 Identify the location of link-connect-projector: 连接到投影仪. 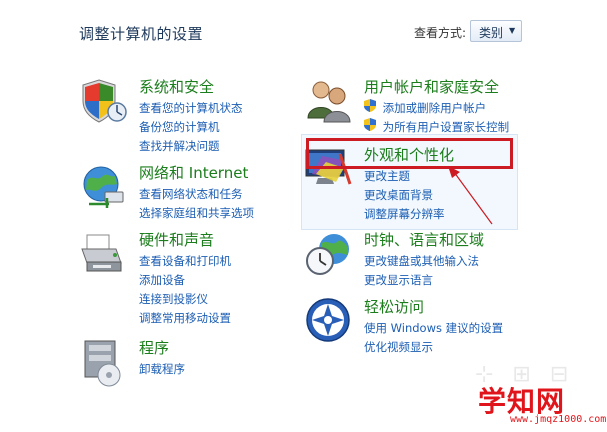
(185, 299).